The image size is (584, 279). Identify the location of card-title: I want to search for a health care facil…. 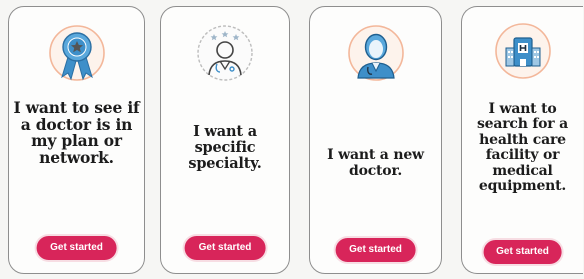
(522, 148).